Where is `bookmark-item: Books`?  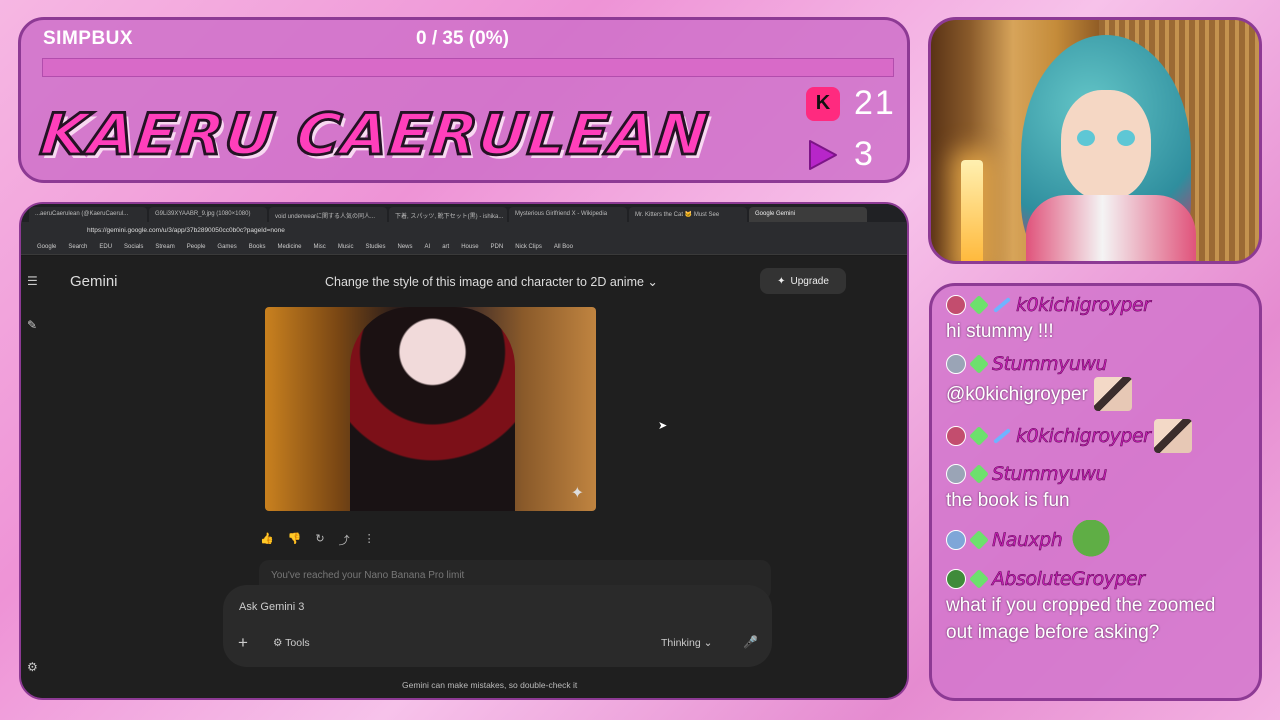
bookmark-item: Books is located at coordinates (257, 247).